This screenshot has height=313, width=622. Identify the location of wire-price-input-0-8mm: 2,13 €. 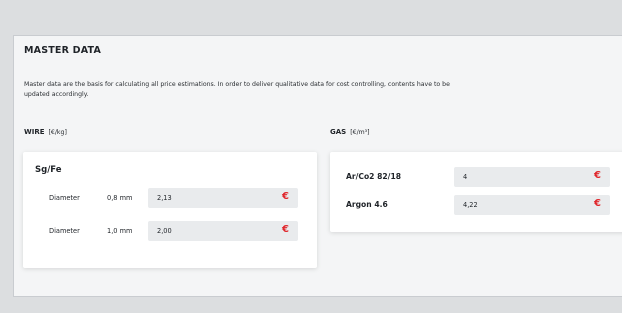
(223, 198).